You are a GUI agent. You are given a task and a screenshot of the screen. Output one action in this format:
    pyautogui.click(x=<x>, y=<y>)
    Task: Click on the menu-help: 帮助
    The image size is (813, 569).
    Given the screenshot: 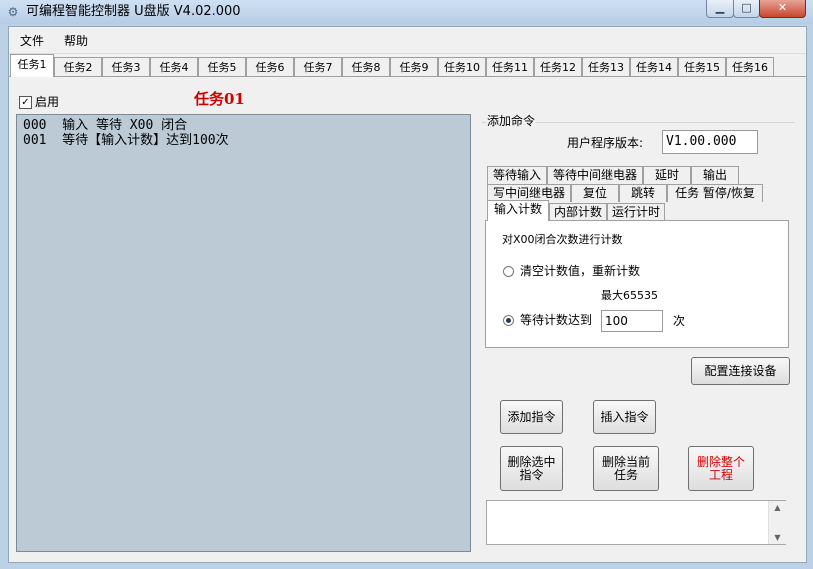 What is the action you would take?
    pyautogui.click(x=76, y=41)
    